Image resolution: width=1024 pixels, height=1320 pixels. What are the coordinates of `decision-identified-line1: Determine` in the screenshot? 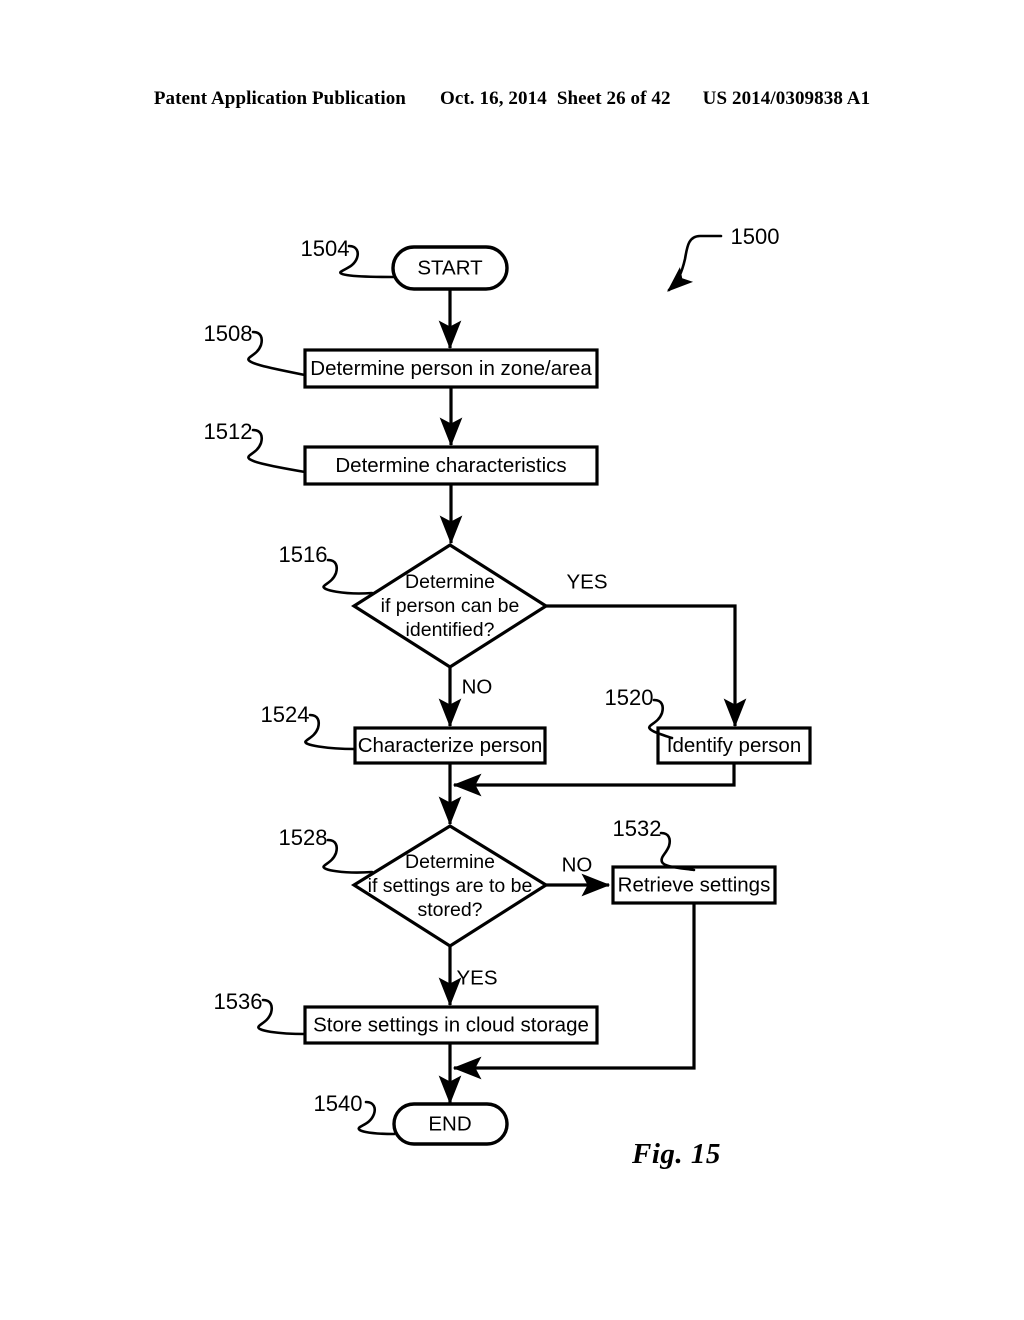 It's located at (450, 582).